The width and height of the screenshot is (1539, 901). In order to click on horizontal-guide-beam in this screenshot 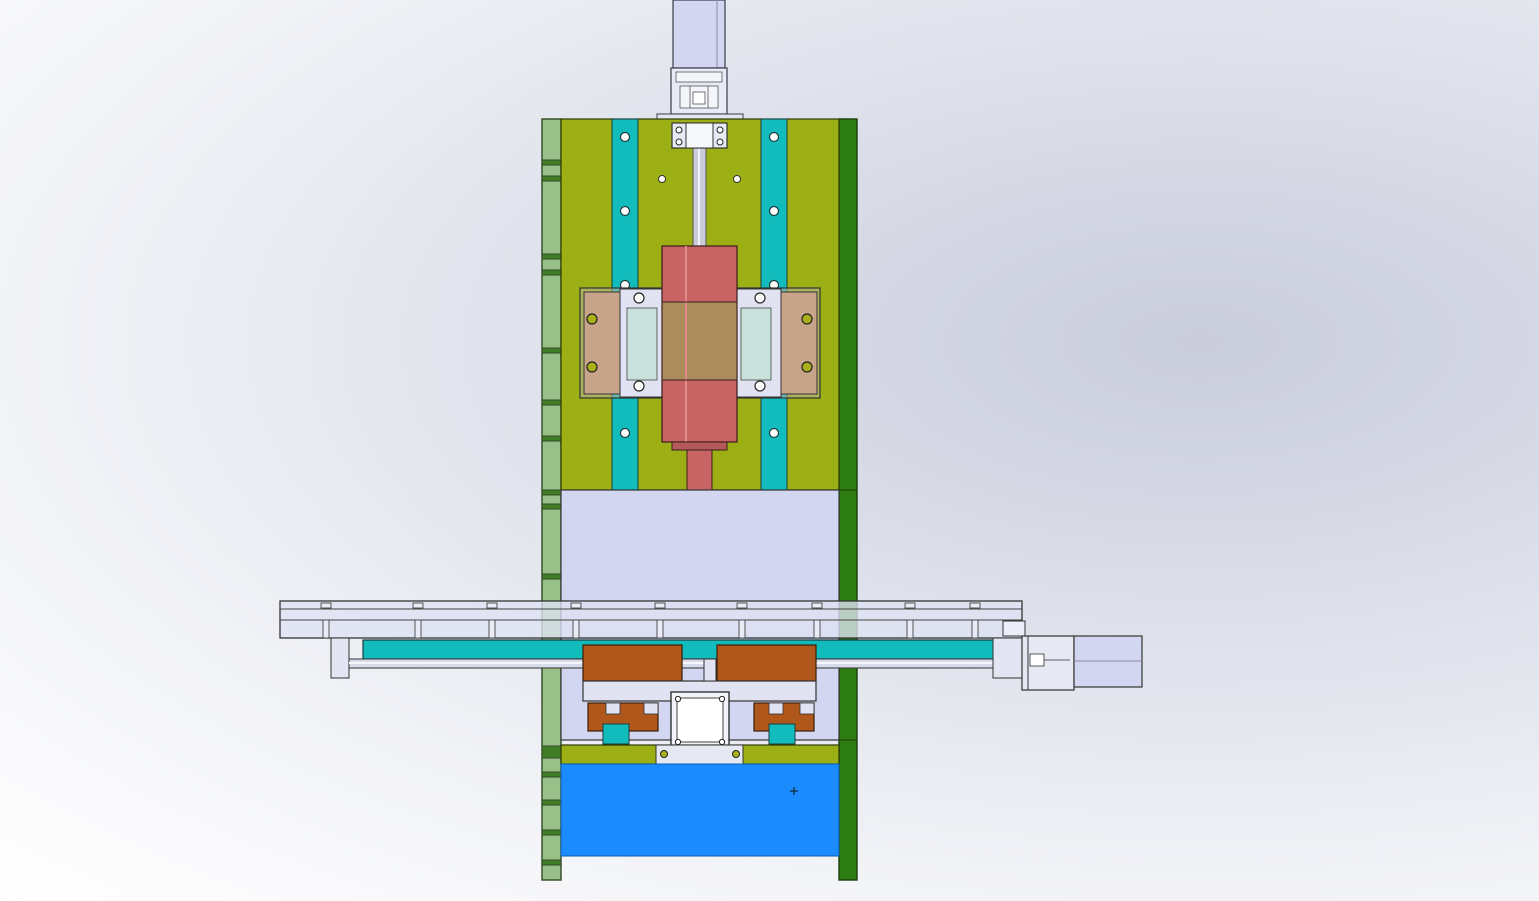, I will do `click(651, 619)`.